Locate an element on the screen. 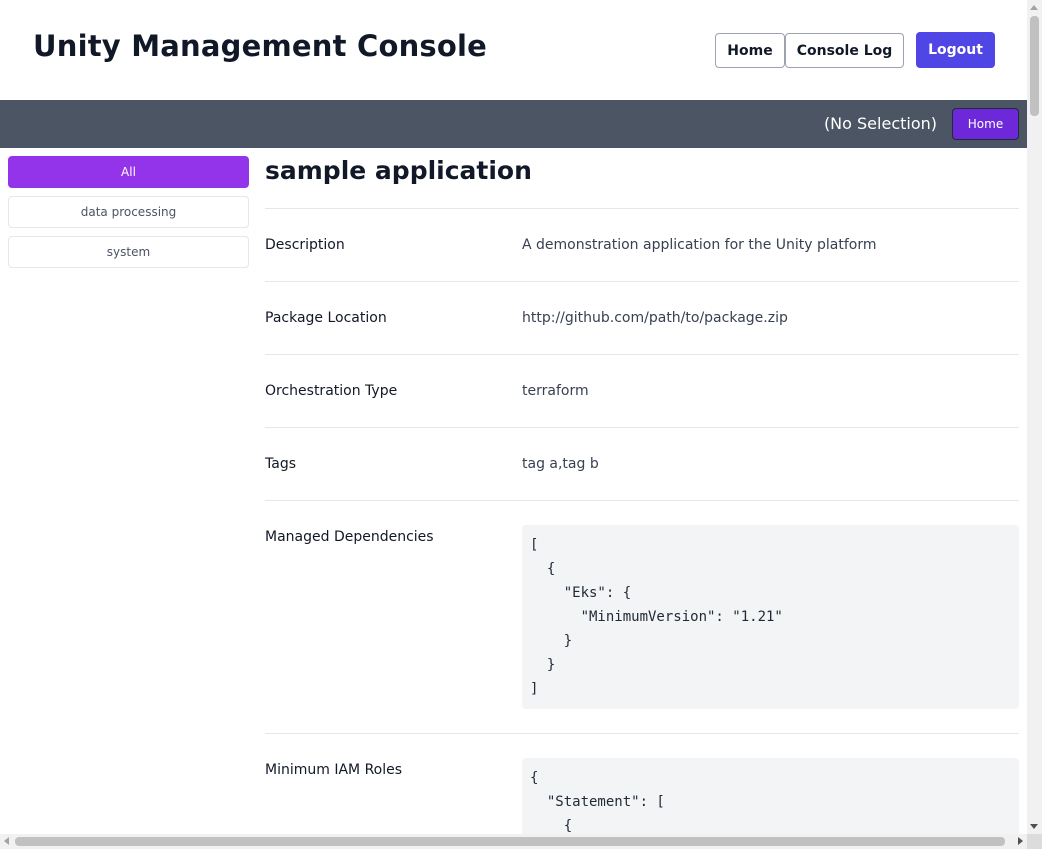  horizontal-scrollbar is located at coordinates (513, 841).